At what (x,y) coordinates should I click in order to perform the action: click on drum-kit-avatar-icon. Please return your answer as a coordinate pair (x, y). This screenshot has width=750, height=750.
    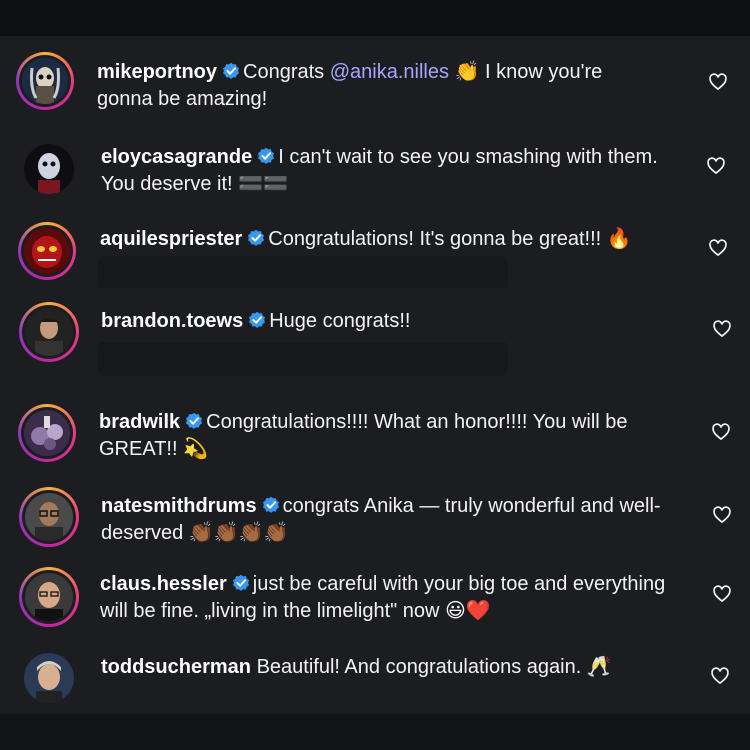
    Looking at the image, I should click on (47, 433).